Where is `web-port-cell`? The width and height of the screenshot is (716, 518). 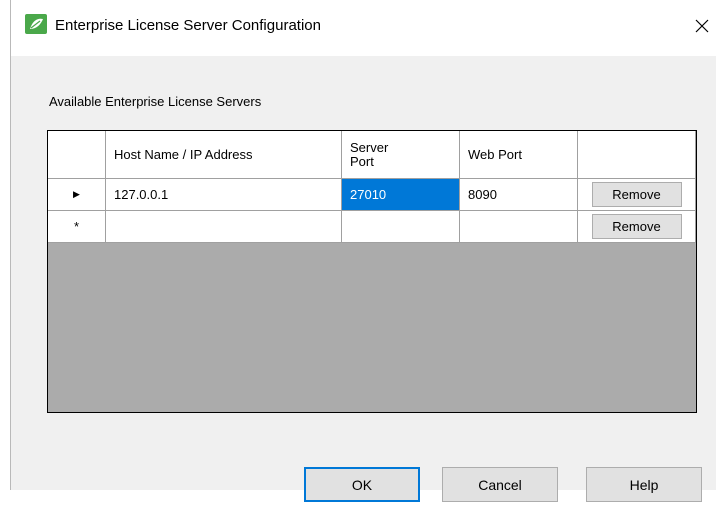
web-port-cell is located at coordinates (519, 227).